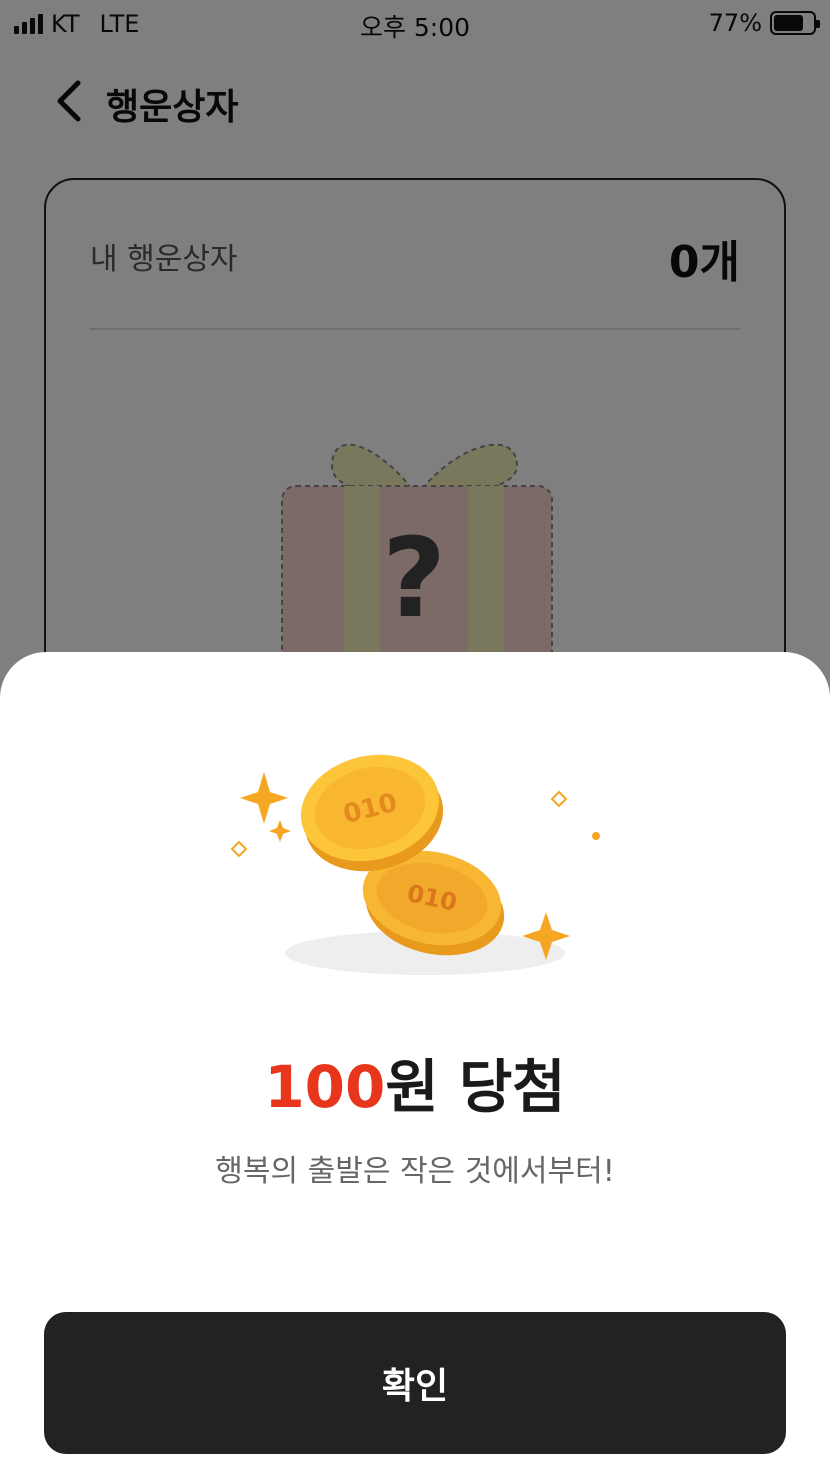  I want to click on gold-coins-icon: 010 010, so click(415, 864).